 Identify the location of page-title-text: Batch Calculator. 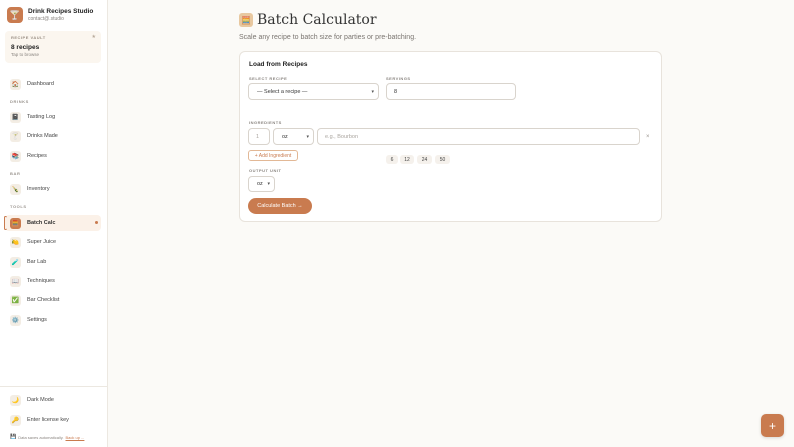
(317, 20).